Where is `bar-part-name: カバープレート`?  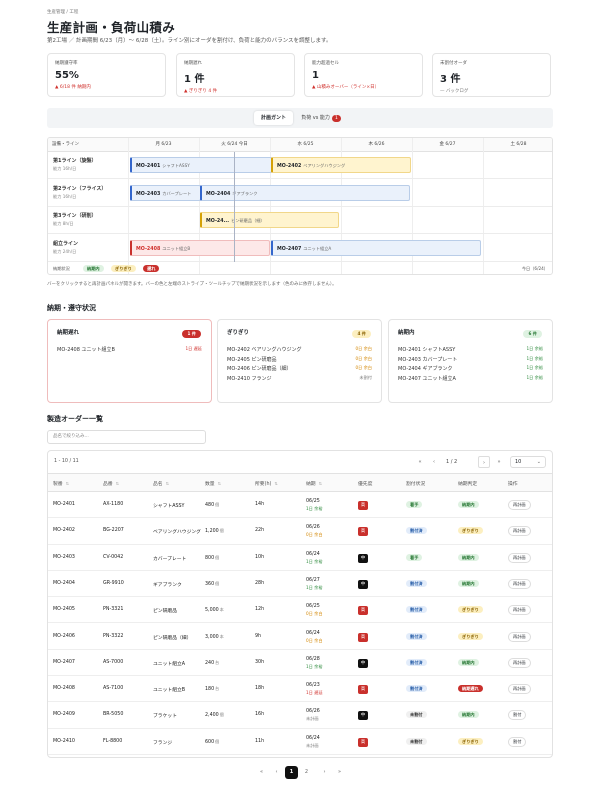
bar-part-name: カバープレート is located at coordinates (177, 193).